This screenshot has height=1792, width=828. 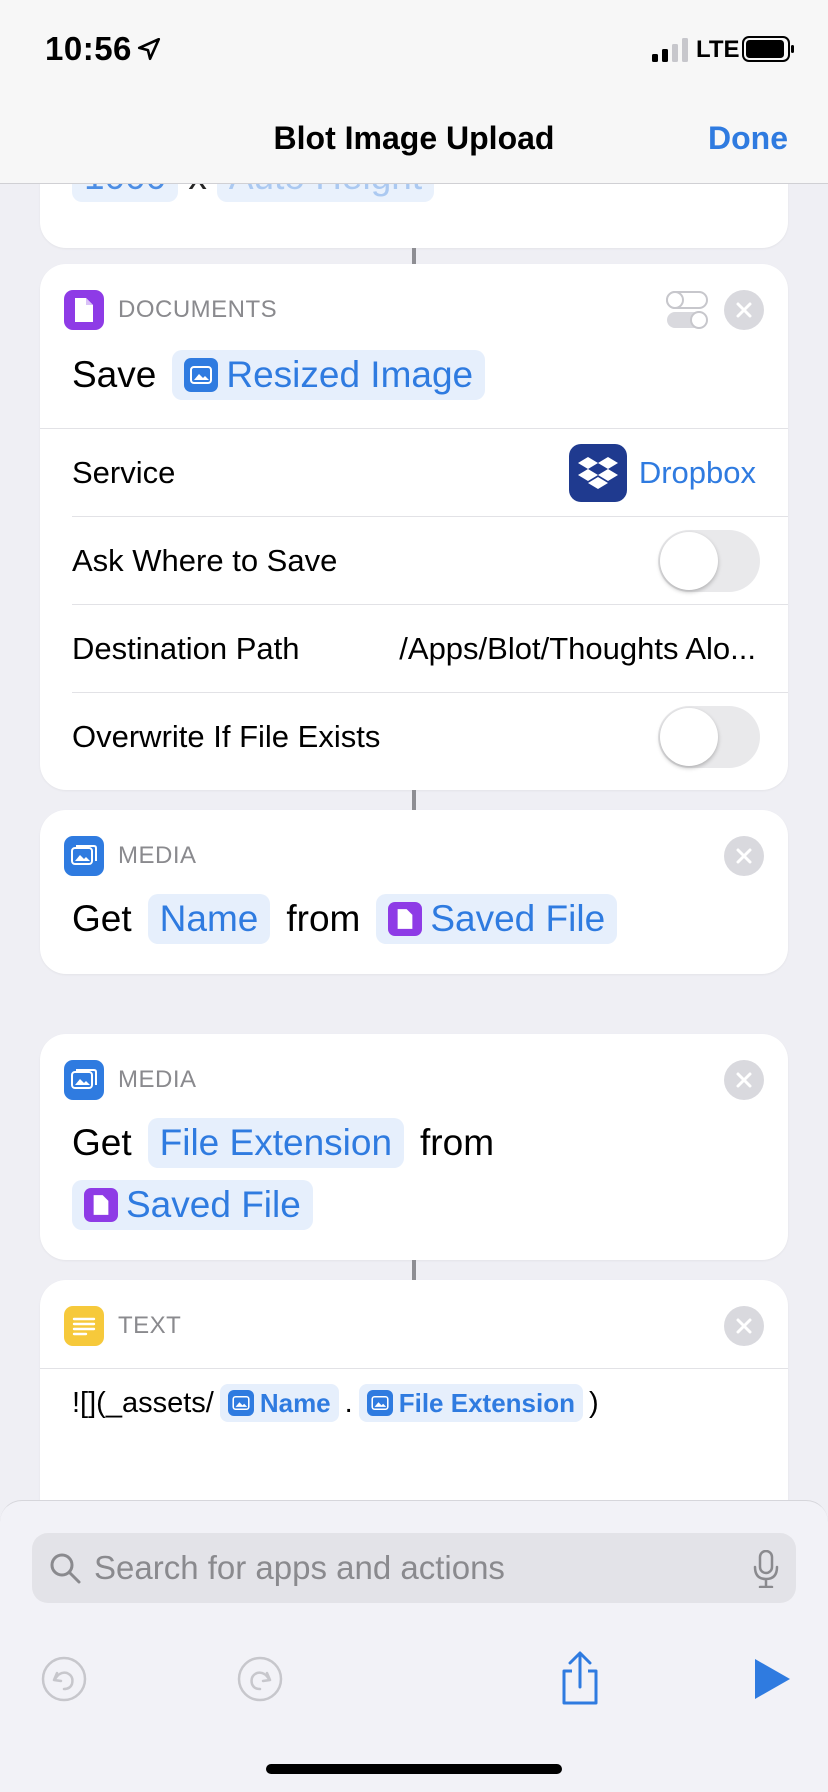 I want to click on overwrite-label: Overwrite If File Exists, so click(x=226, y=736).